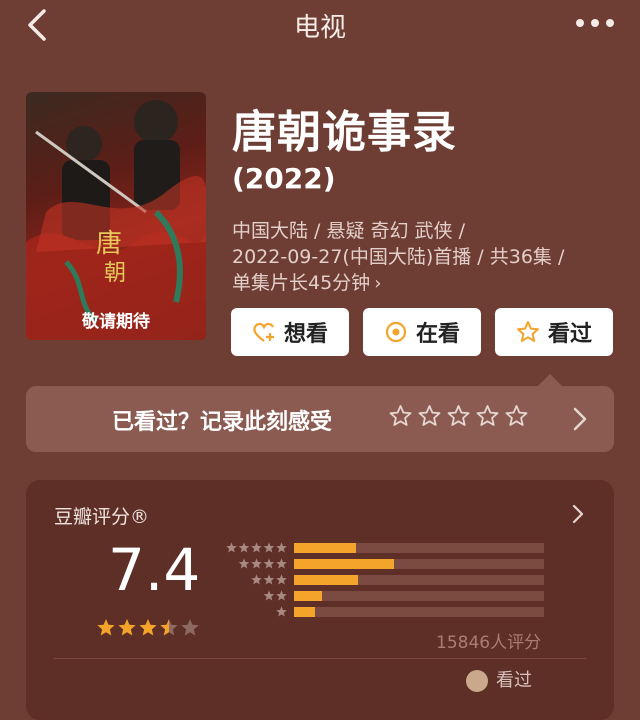  I want to click on bubble-pointer, so click(550, 380).